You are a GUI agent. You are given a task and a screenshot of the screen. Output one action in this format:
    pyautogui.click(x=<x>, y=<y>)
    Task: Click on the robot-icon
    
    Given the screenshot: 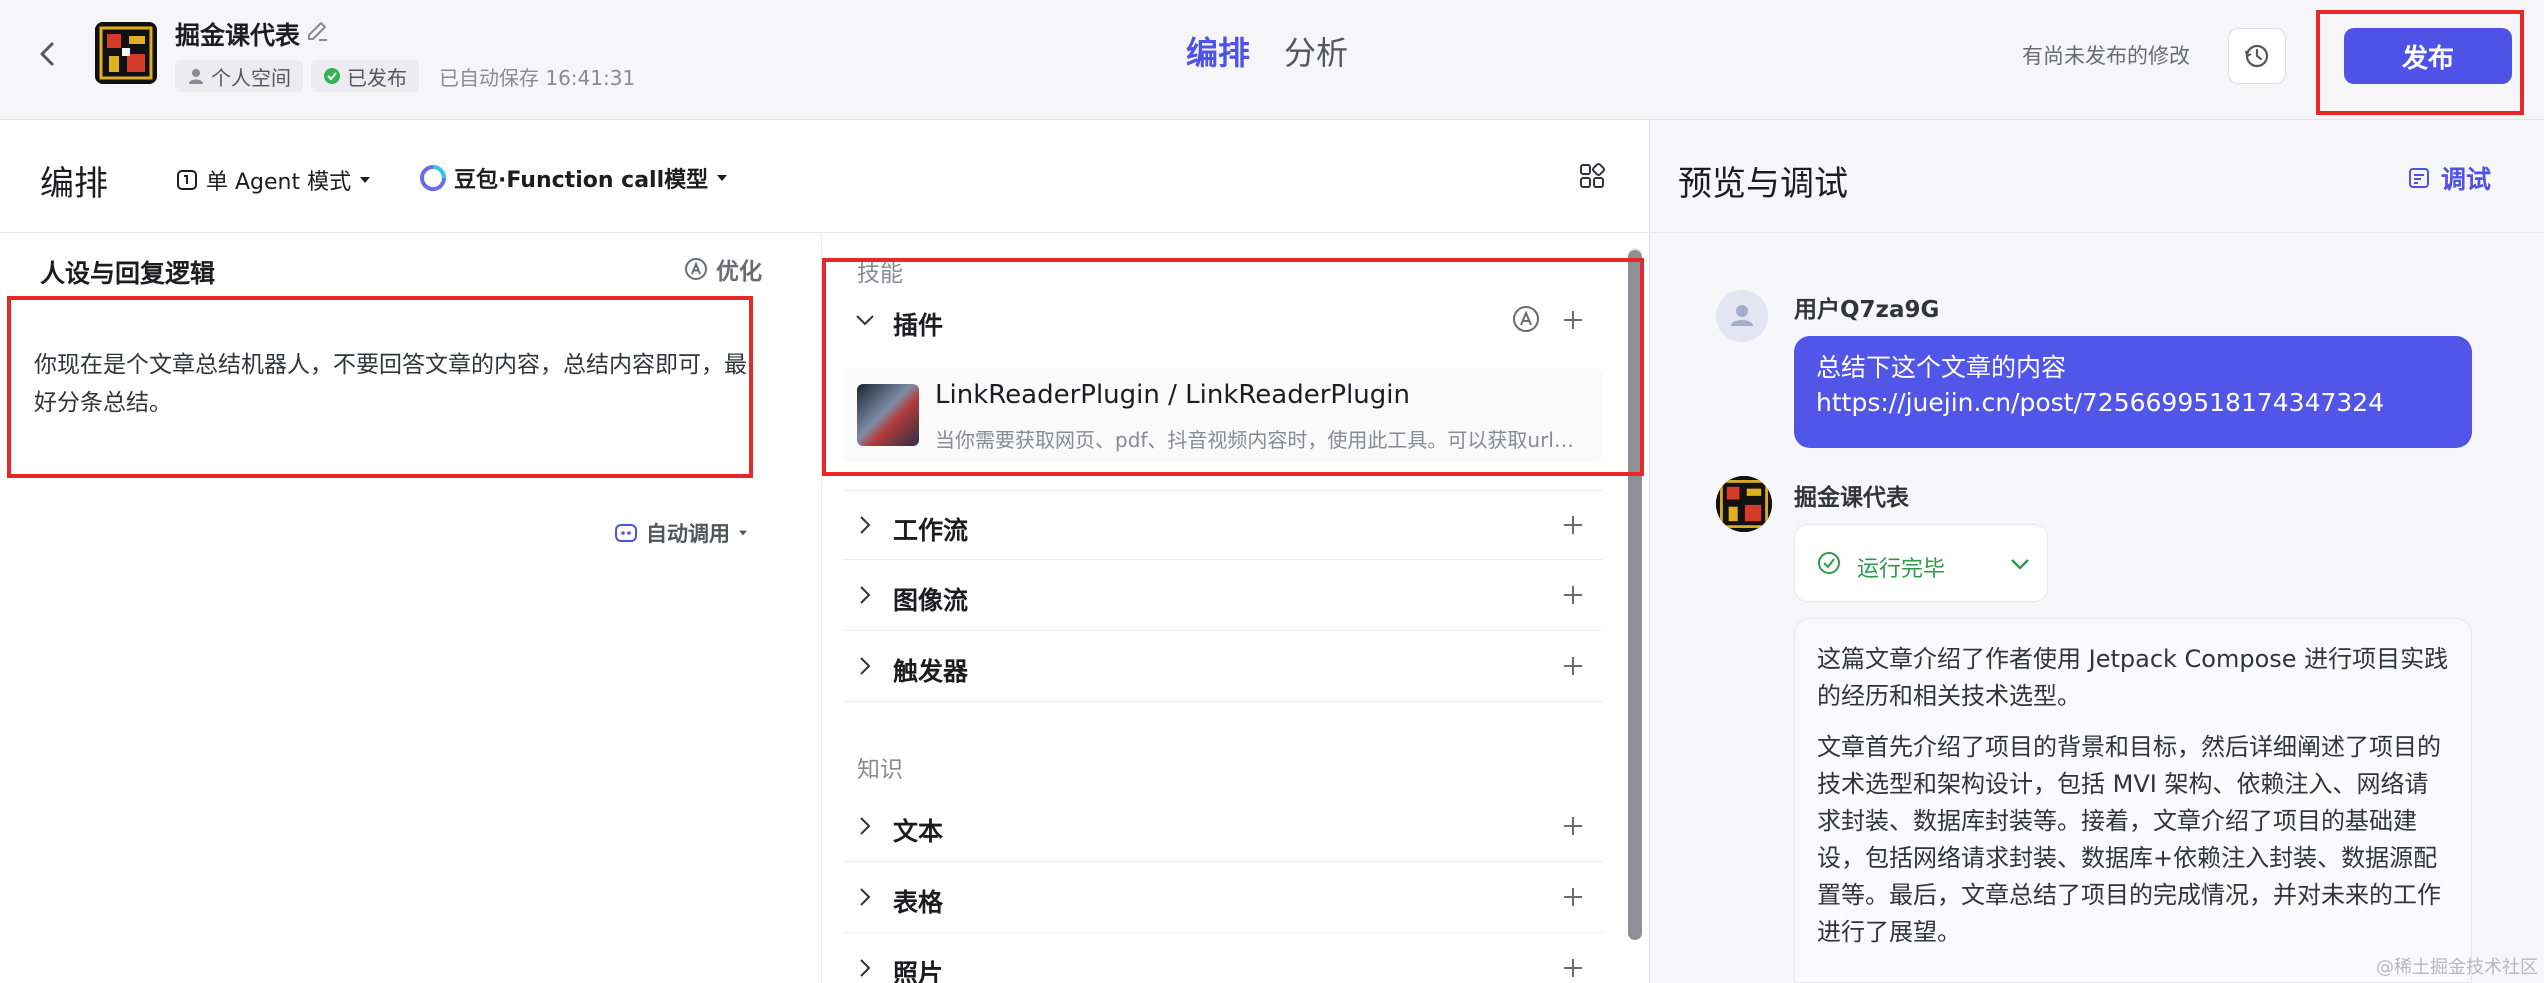 What is the action you would take?
    pyautogui.click(x=626, y=533)
    